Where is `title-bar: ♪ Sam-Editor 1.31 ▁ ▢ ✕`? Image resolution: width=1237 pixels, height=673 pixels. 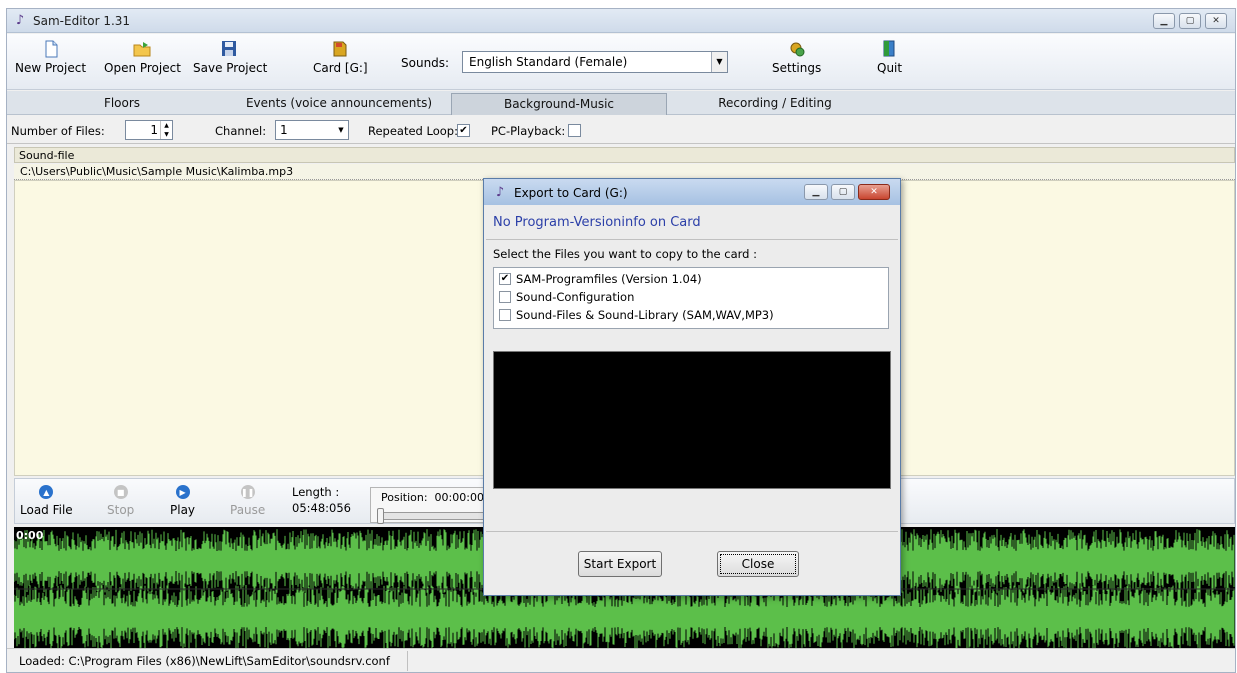
title-bar: ♪ Sam-Editor 1.31 ▁ ▢ ✕ is located at coordinates (621, 21).